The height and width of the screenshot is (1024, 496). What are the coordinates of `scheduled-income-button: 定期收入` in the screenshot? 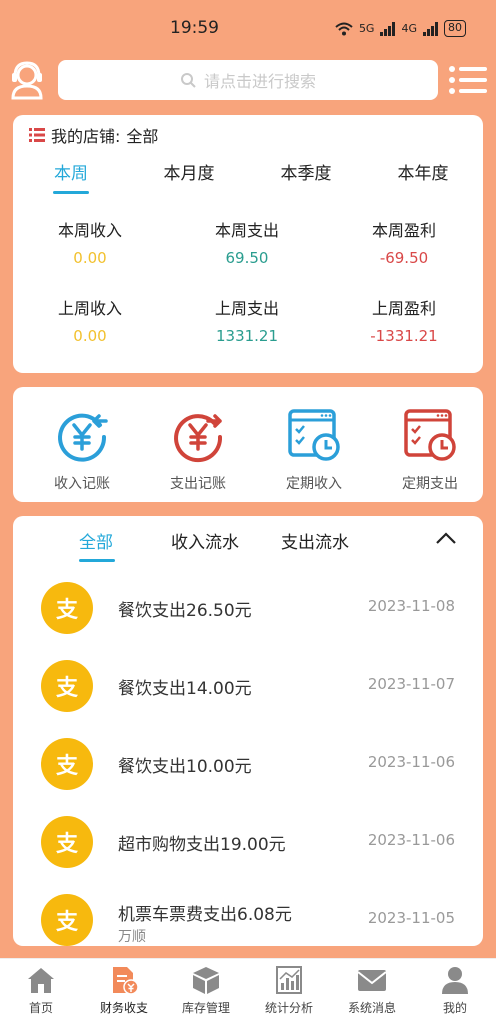 It's located at (314, 450).